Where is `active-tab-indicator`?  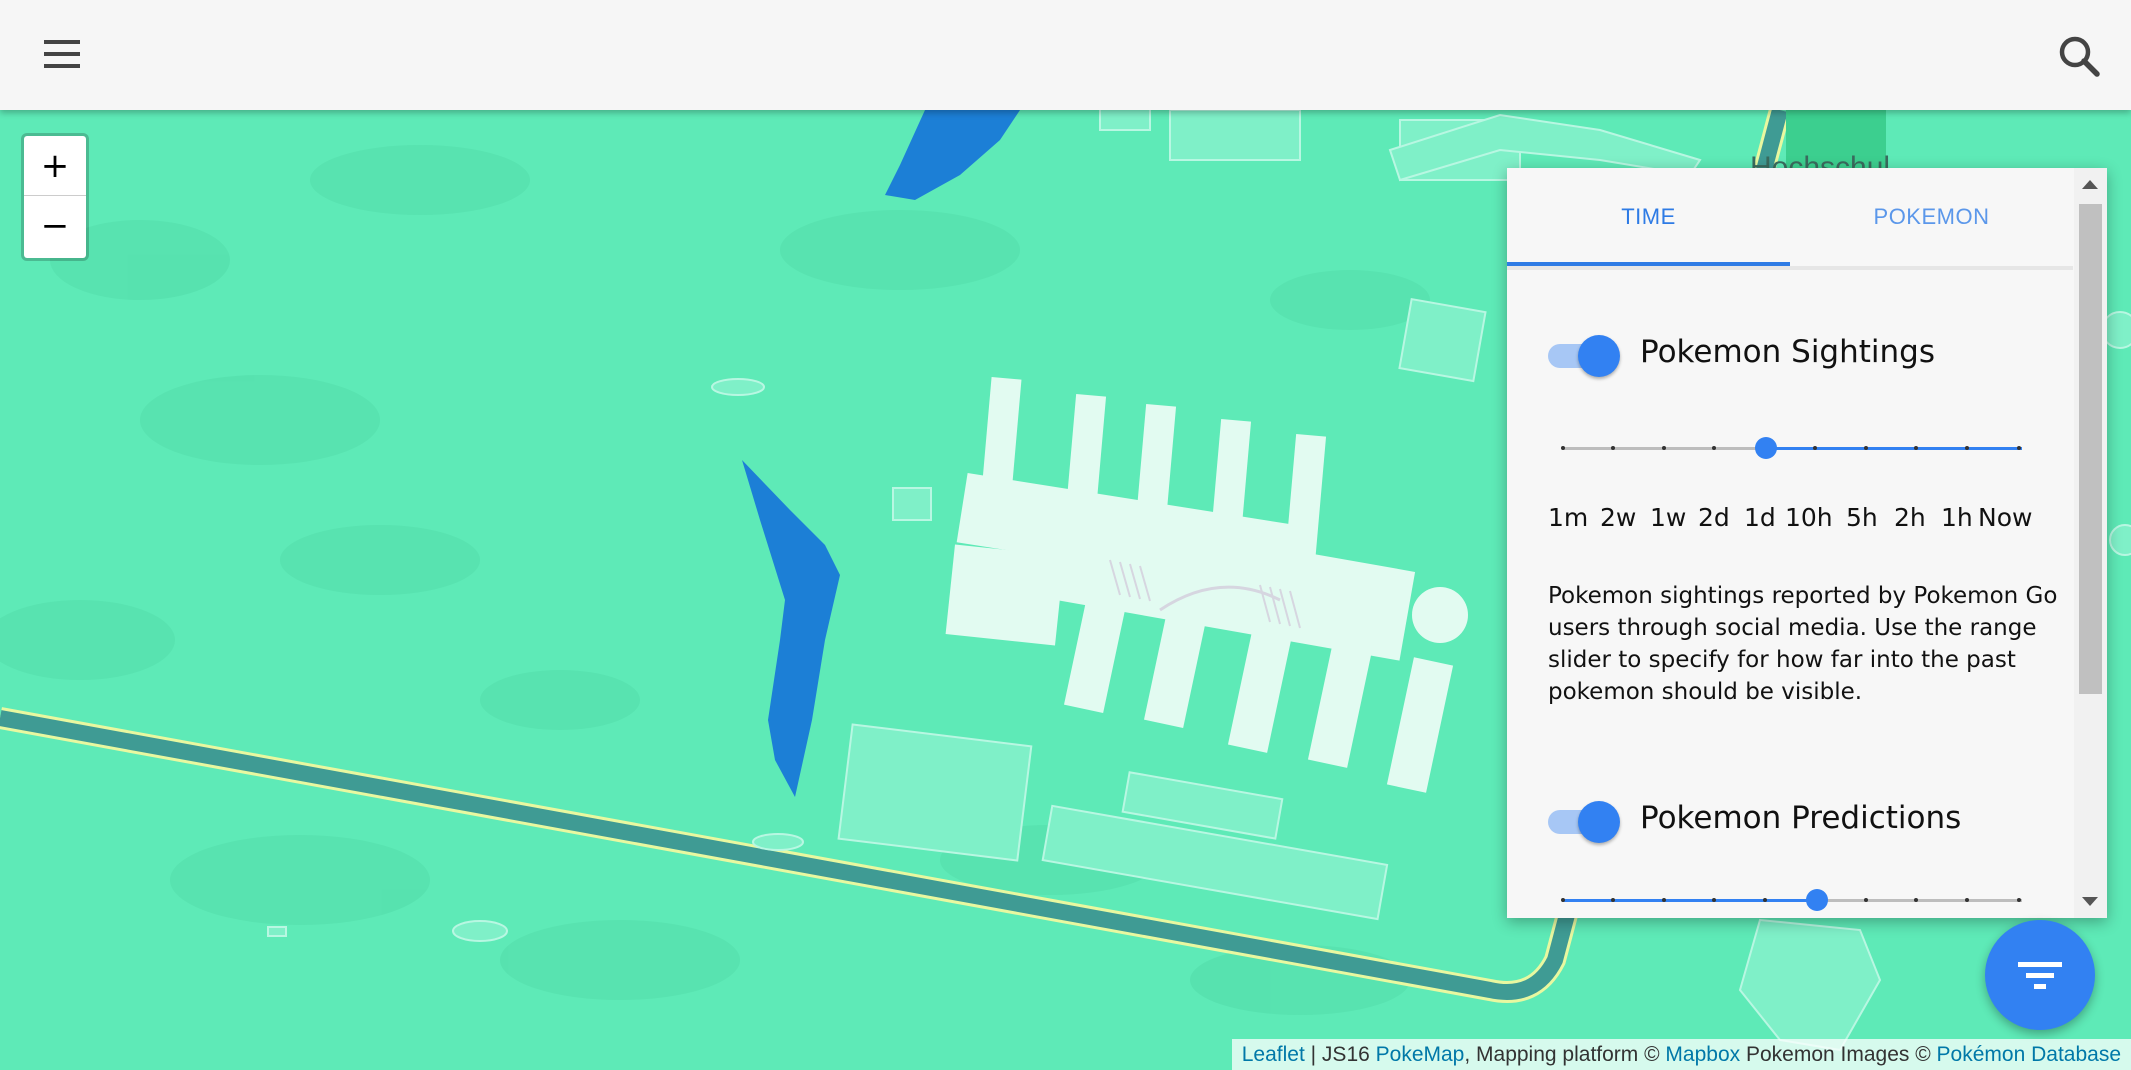 active-tab-indicator is located at coordinates (1648, 264).